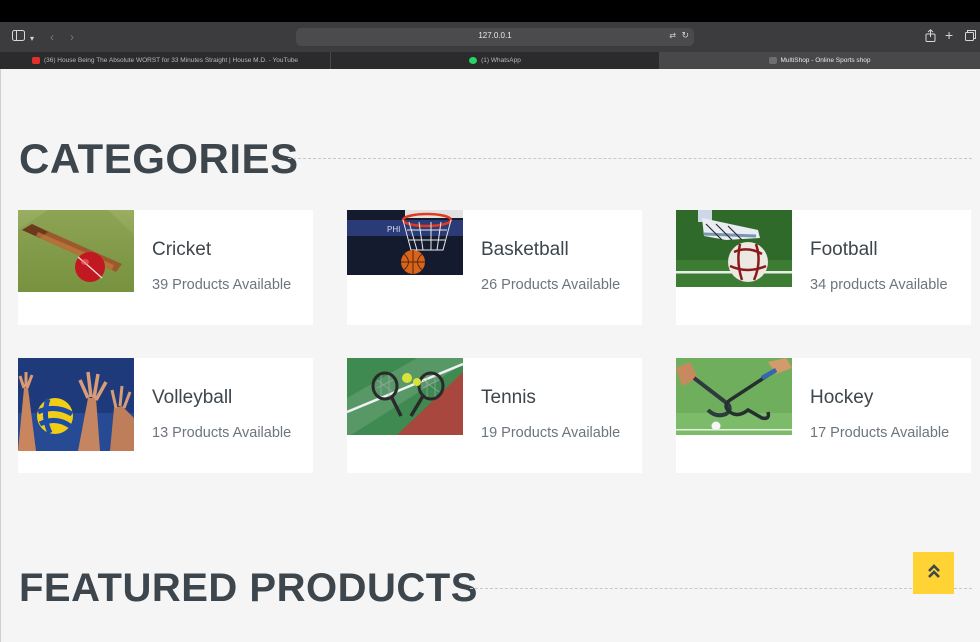 This screenshot has height=642, width=980. What do you see at coordinates (551, 285) in the screenshot?
I see `category-count: 26 Products Available` at bounding box center [551, 285].